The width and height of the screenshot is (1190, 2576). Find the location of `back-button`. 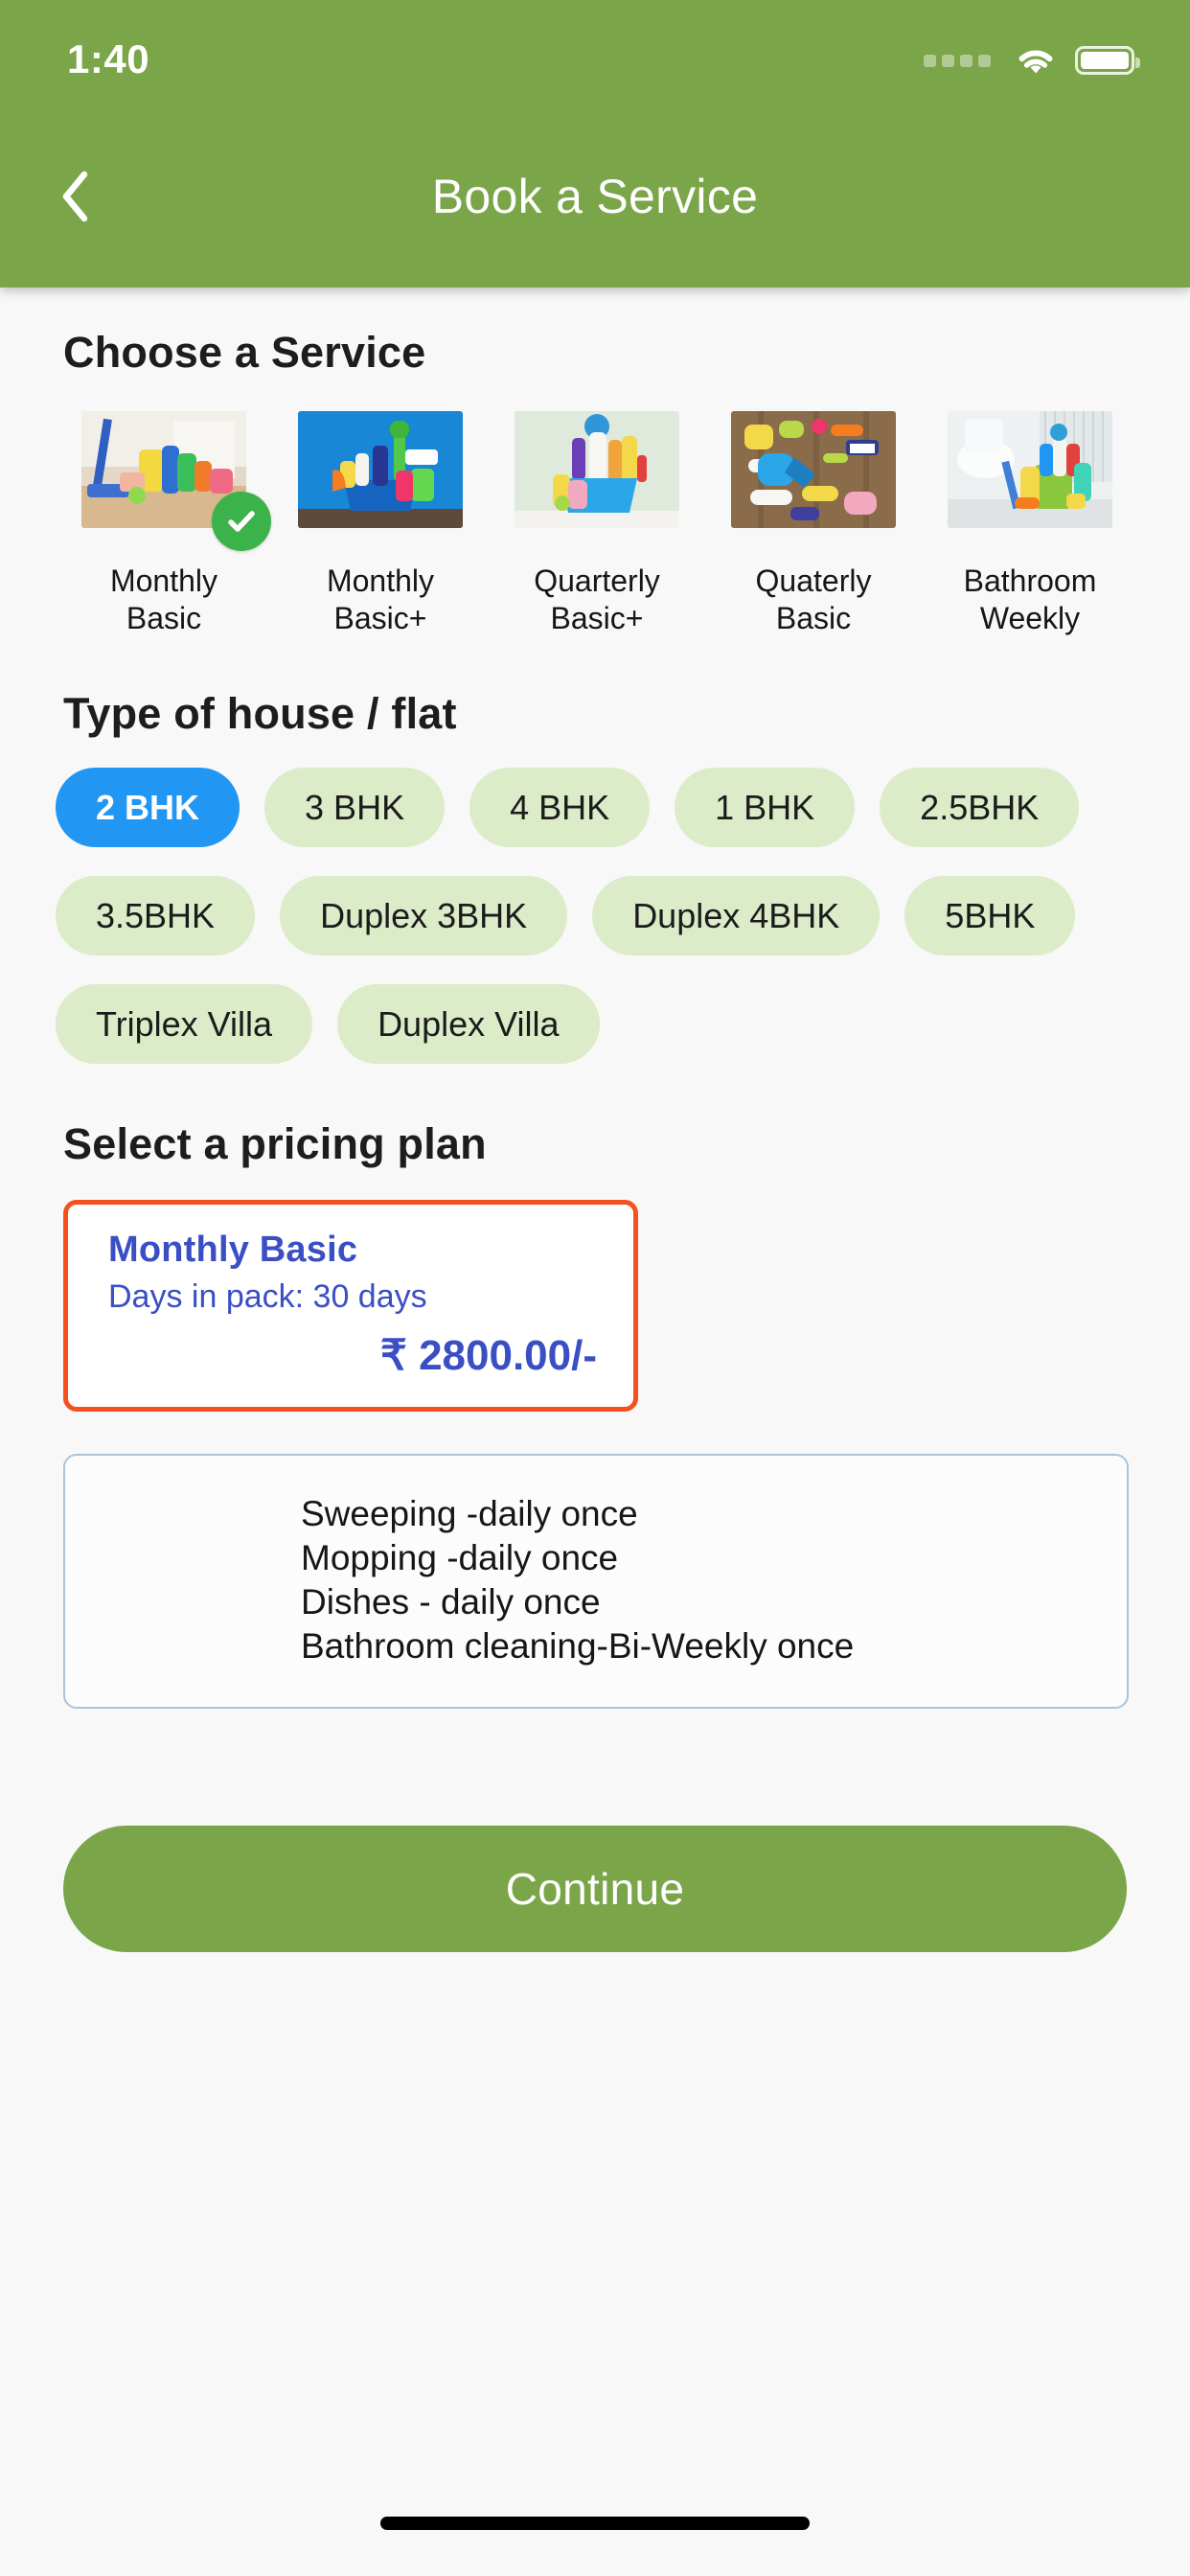

back-button is located at coordinates (74, 196).